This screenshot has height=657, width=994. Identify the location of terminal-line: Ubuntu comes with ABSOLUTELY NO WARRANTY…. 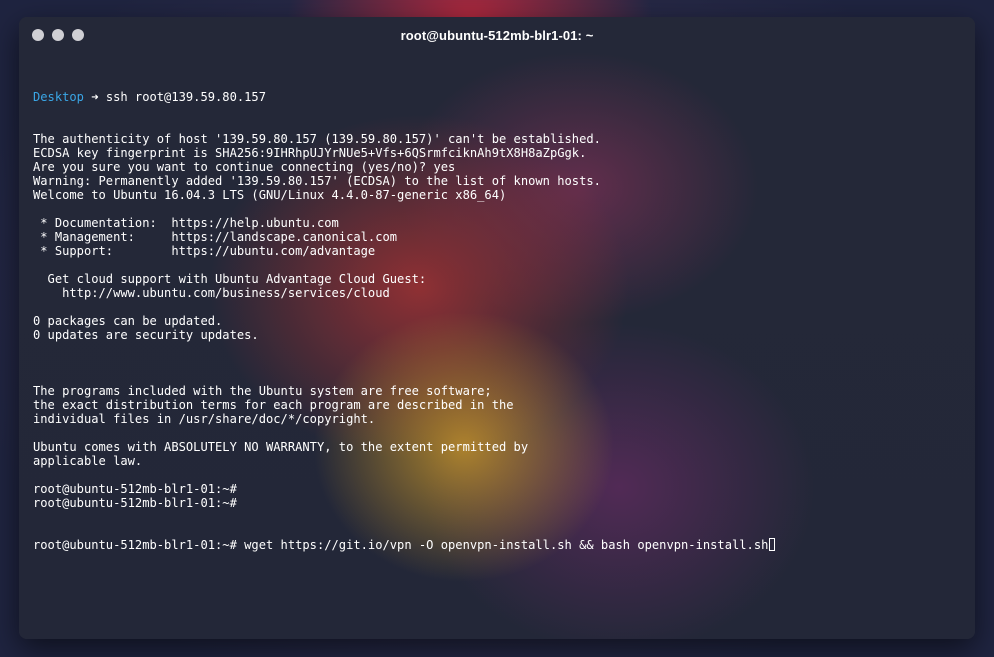
(281, 447).